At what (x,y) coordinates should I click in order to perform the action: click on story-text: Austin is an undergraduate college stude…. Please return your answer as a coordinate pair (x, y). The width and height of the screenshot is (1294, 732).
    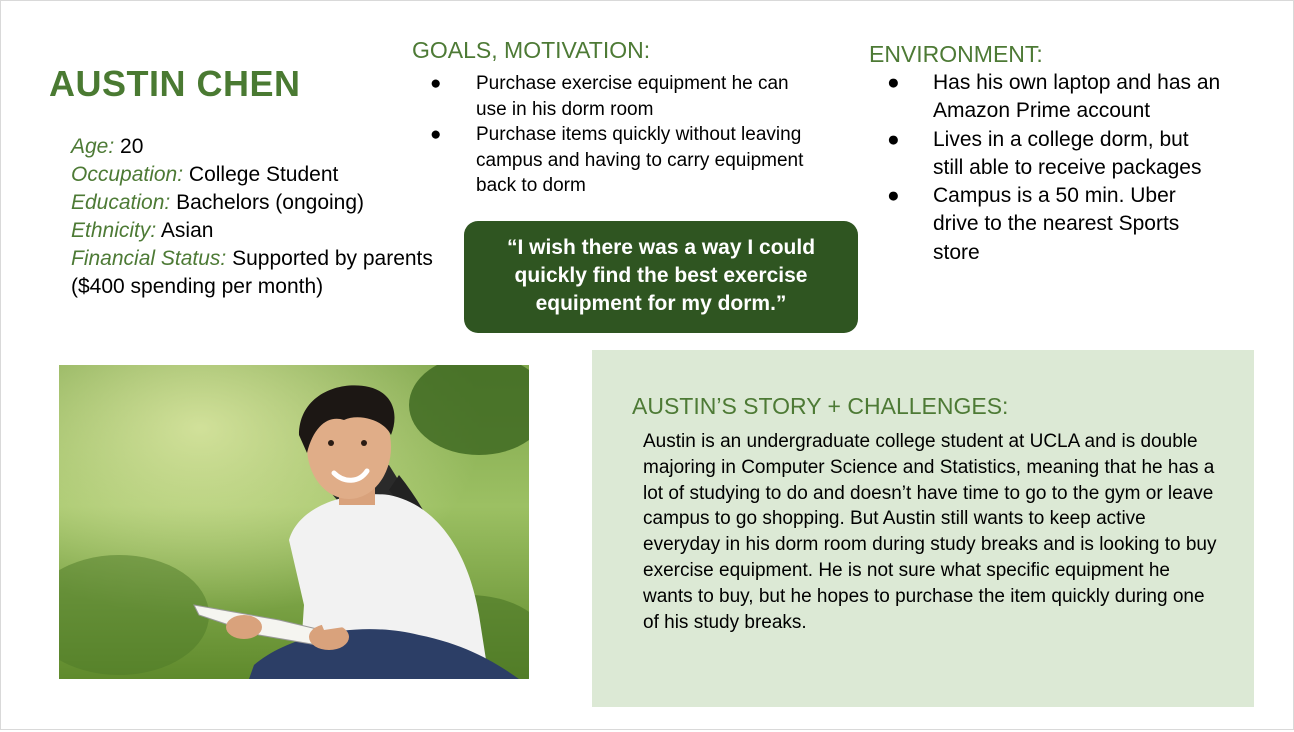
    Looking at the image, I should click on (930, 532).